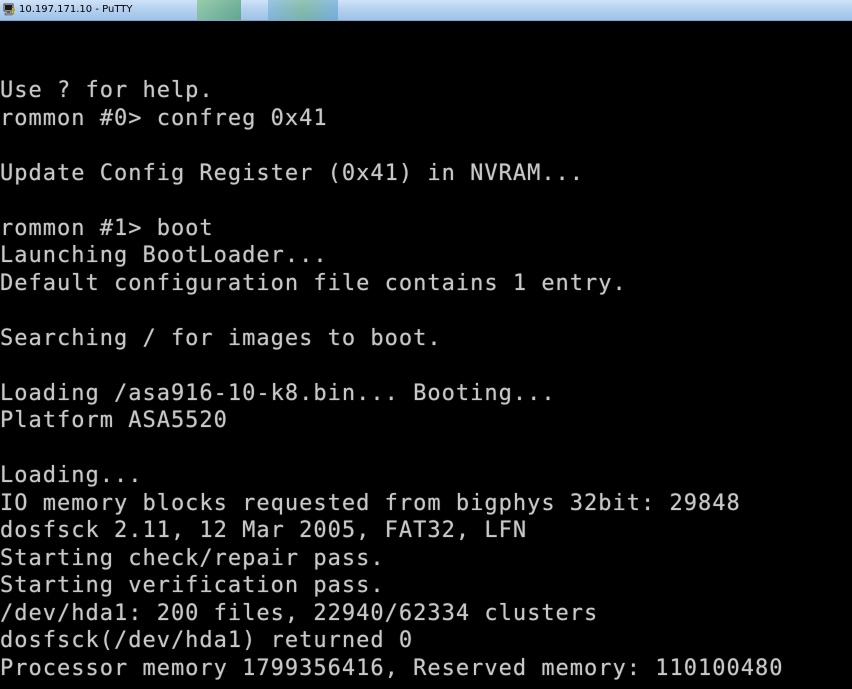 This screenshot has width=852, height=689. What do you see at coordinates (164, 118) in the screenshot?
I see `terminal-line: rommon #0> confreg 0x41` at bounding box center [164, 118].